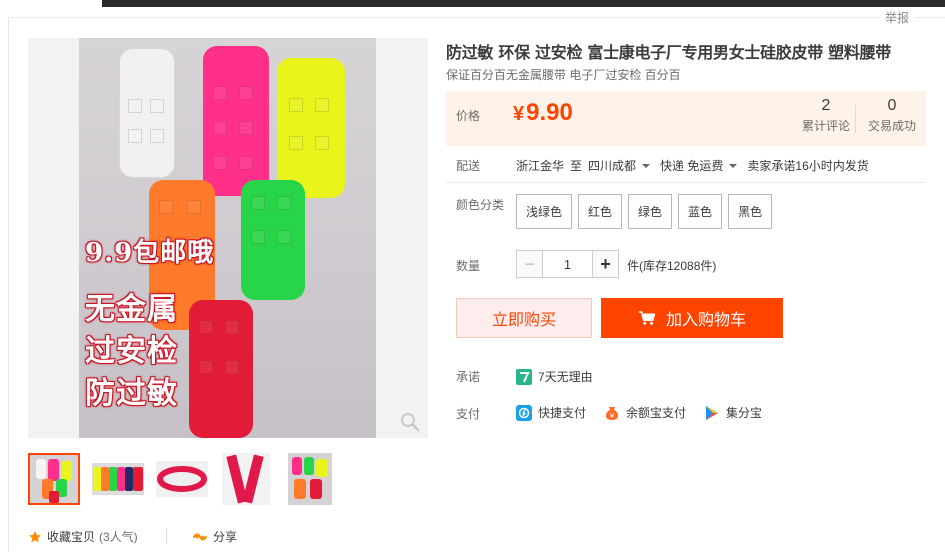  What do you see at coordinates (523, 3) in the screenshot?
I see `top-bar` at bounding box center [523, 3].